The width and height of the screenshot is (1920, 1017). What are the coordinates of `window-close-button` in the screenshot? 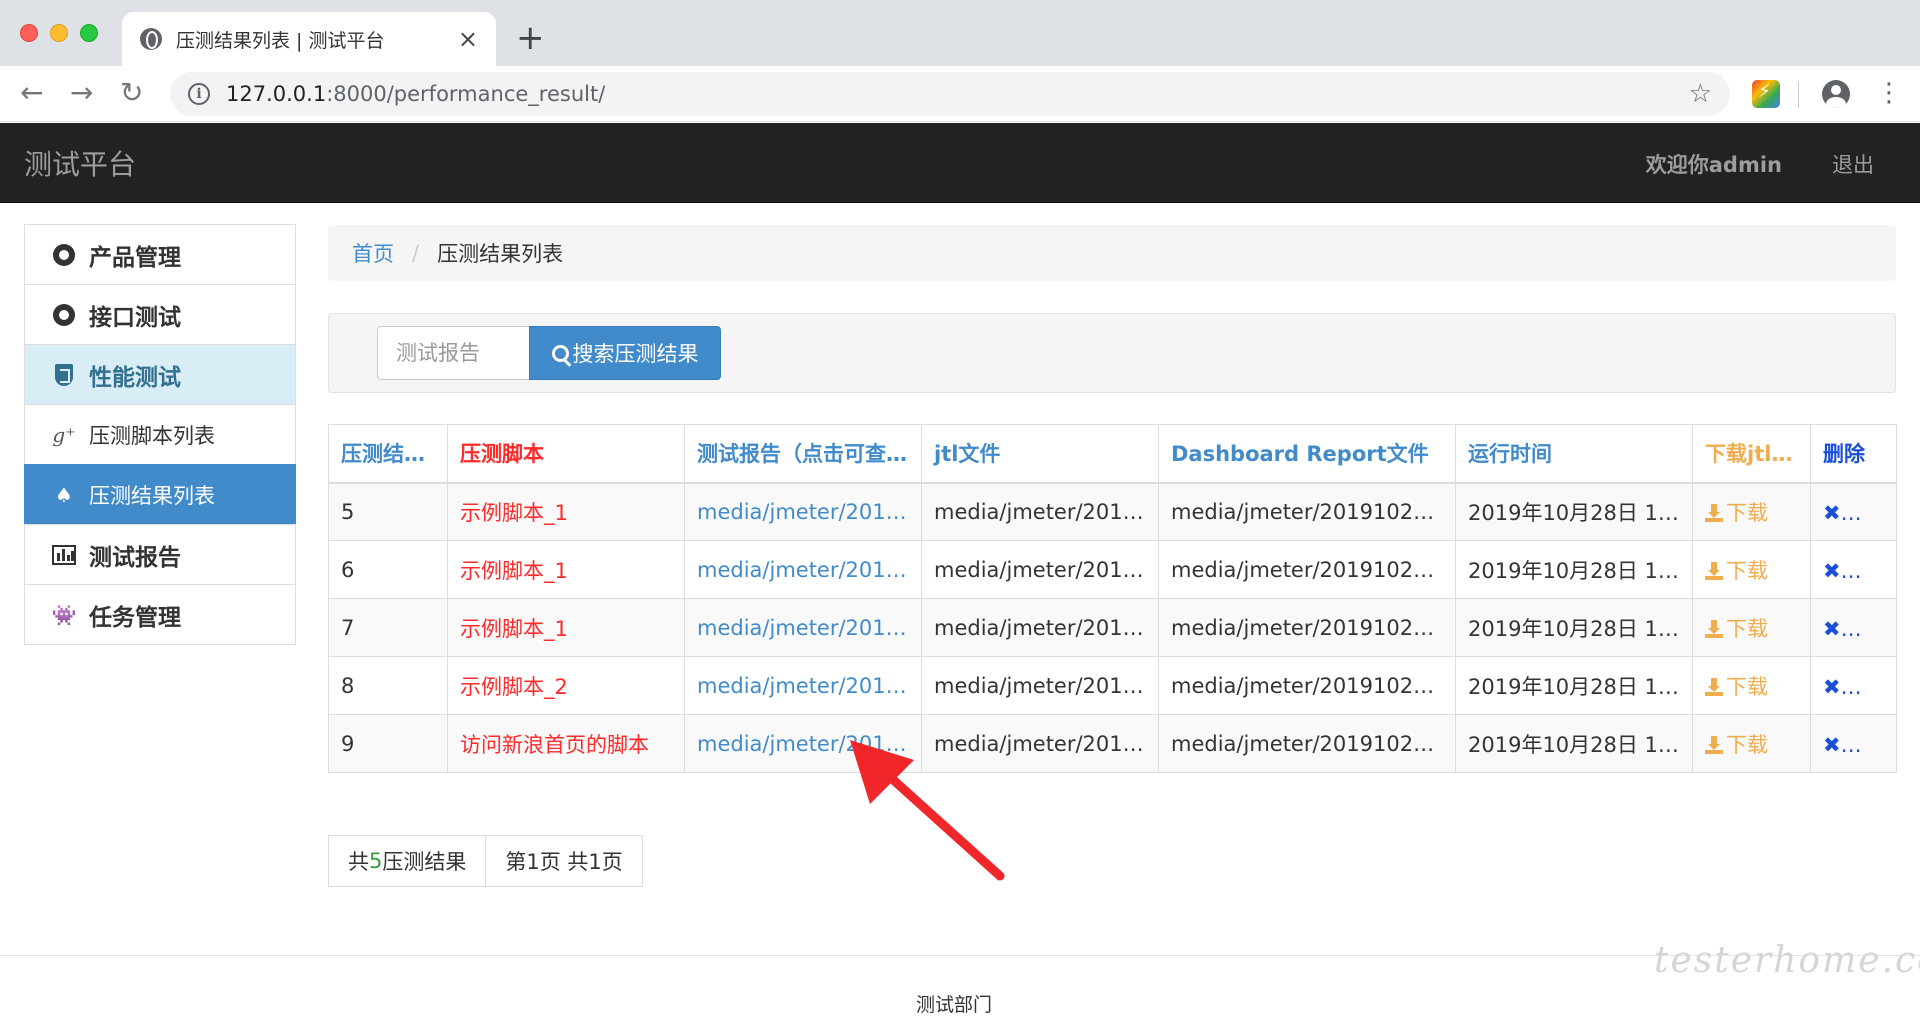 It's located at (29, 33).